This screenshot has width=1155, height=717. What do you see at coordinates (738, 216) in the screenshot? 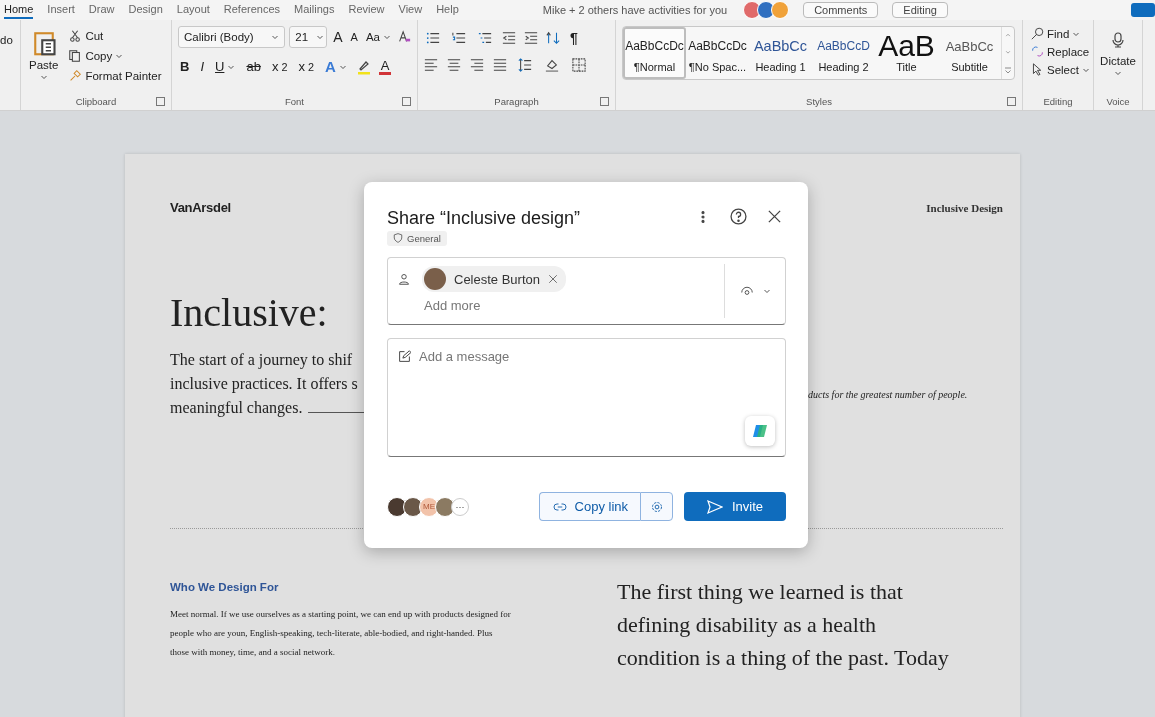
I see `help-icon` at bounding box center [738, 216].